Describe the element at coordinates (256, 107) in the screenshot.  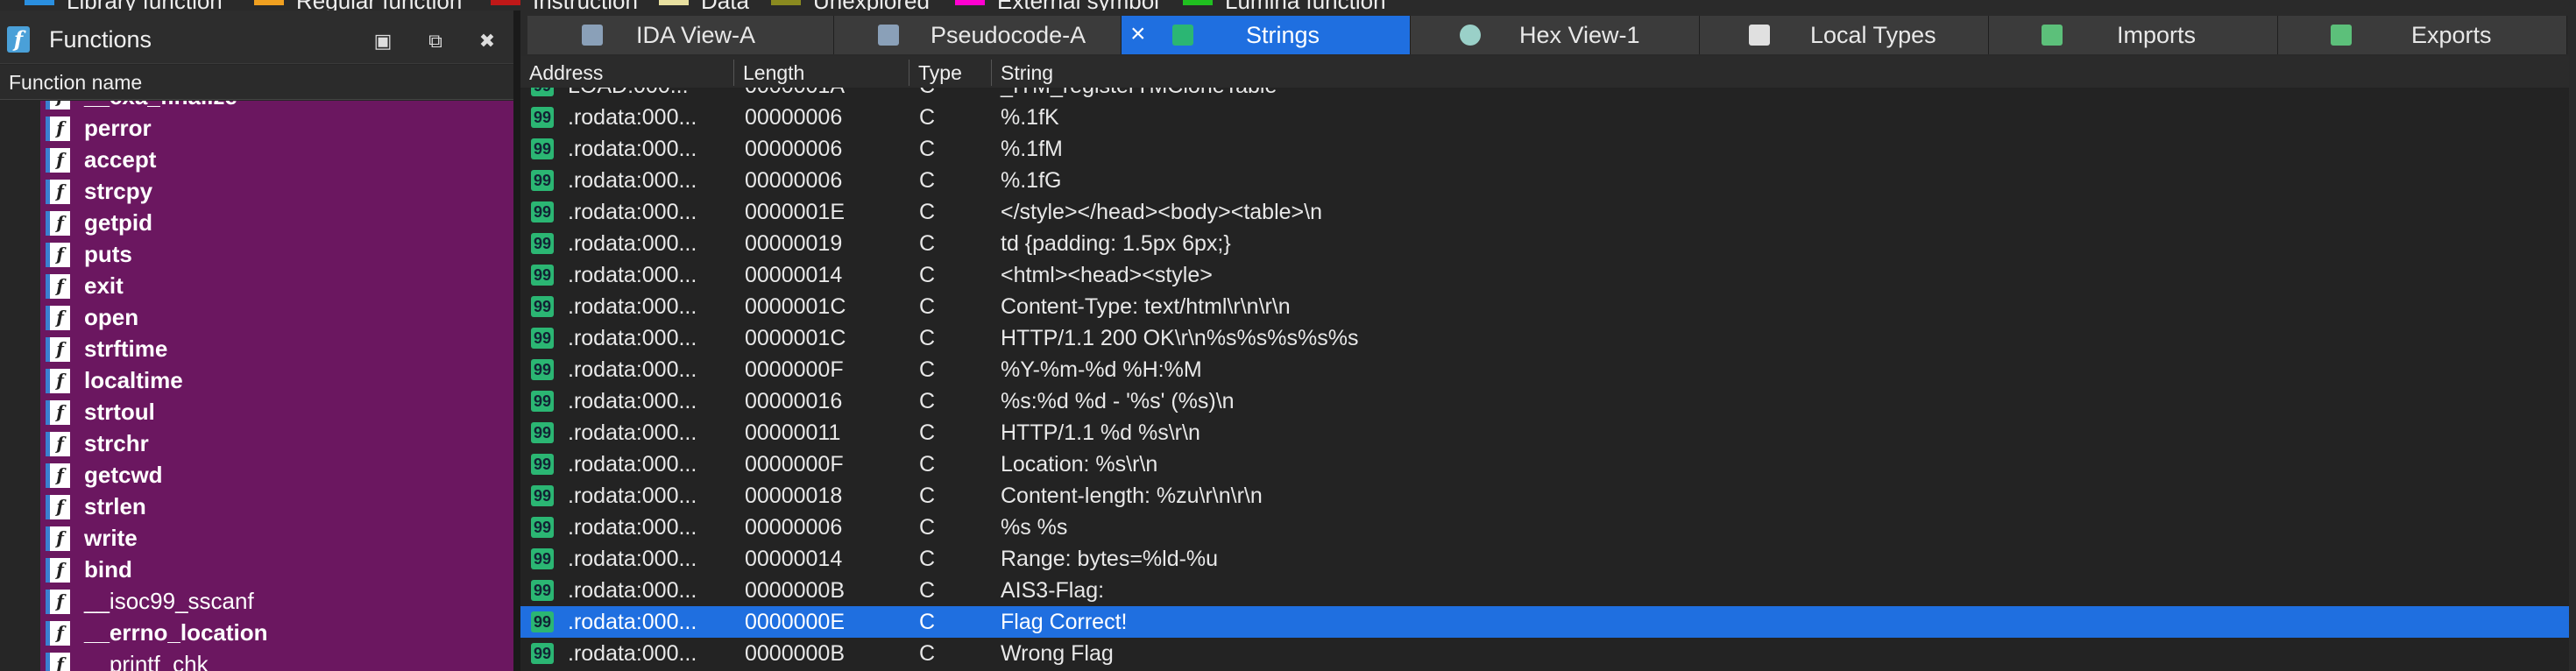
I see `function-list-item: f __cxa_finalize` at that location.